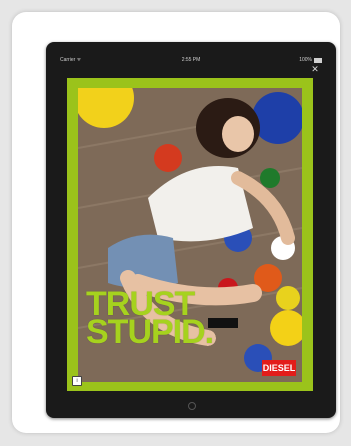 This screenshot has height=446, width=351. I want to click on home-button-icon, so click(192, 406).